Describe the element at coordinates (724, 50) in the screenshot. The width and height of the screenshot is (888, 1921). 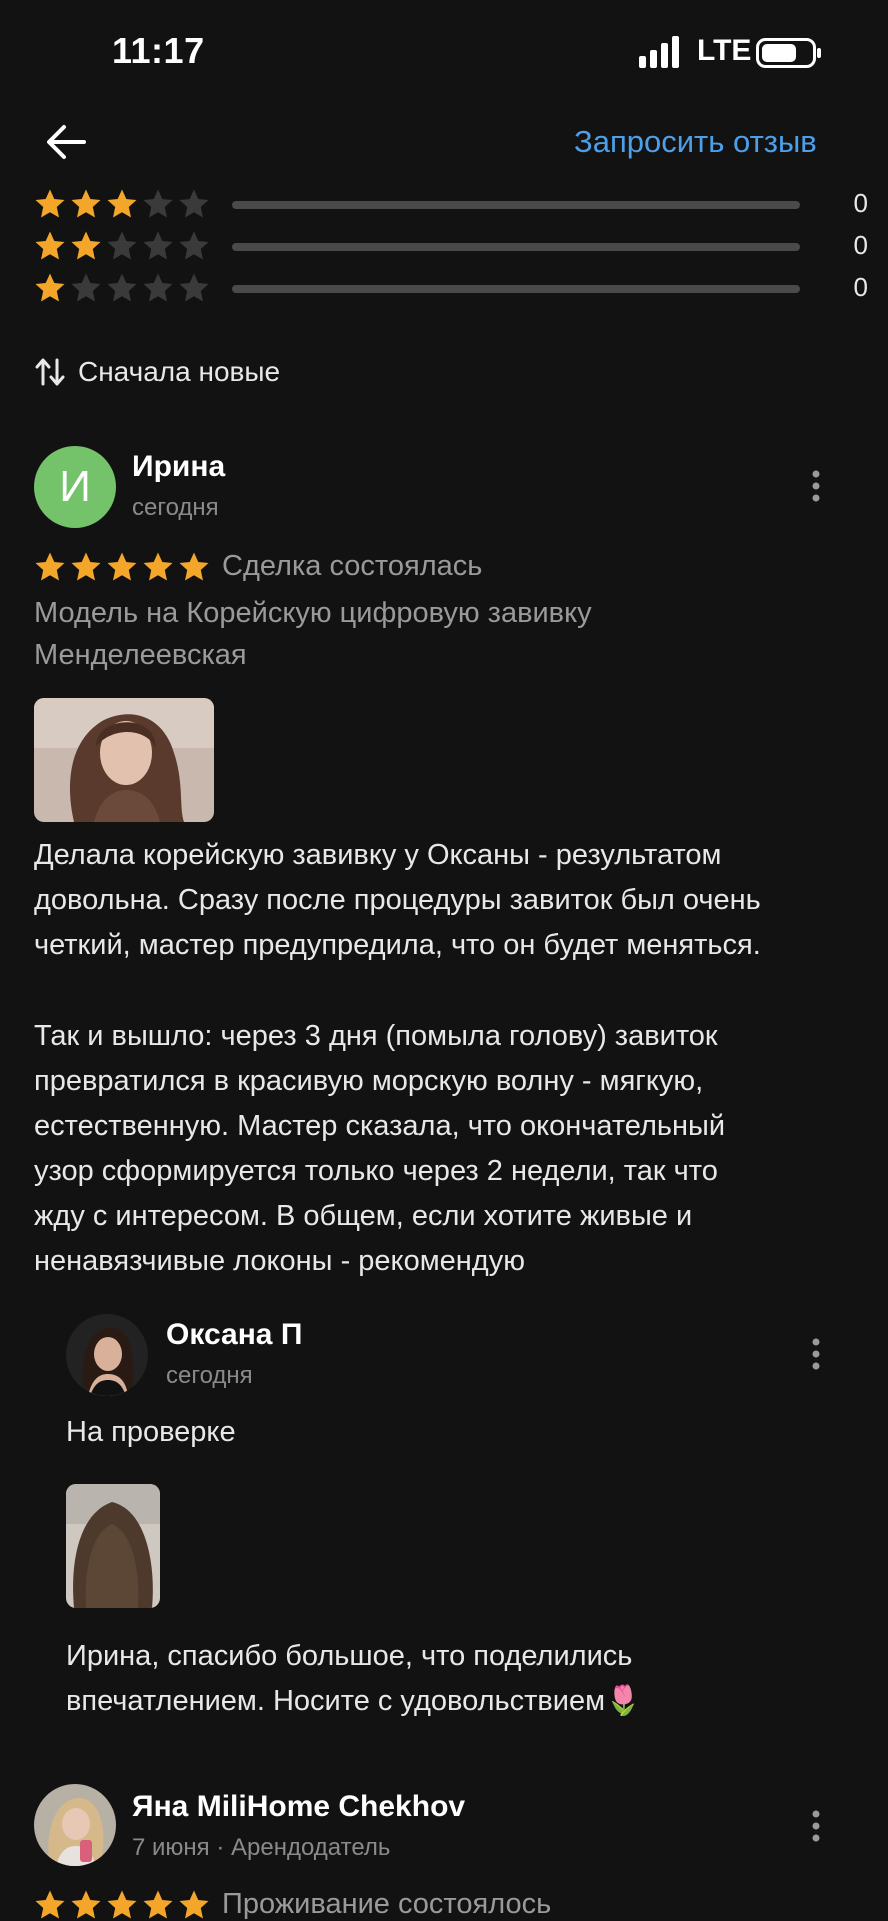
I see `network-type: LTE` at that location.